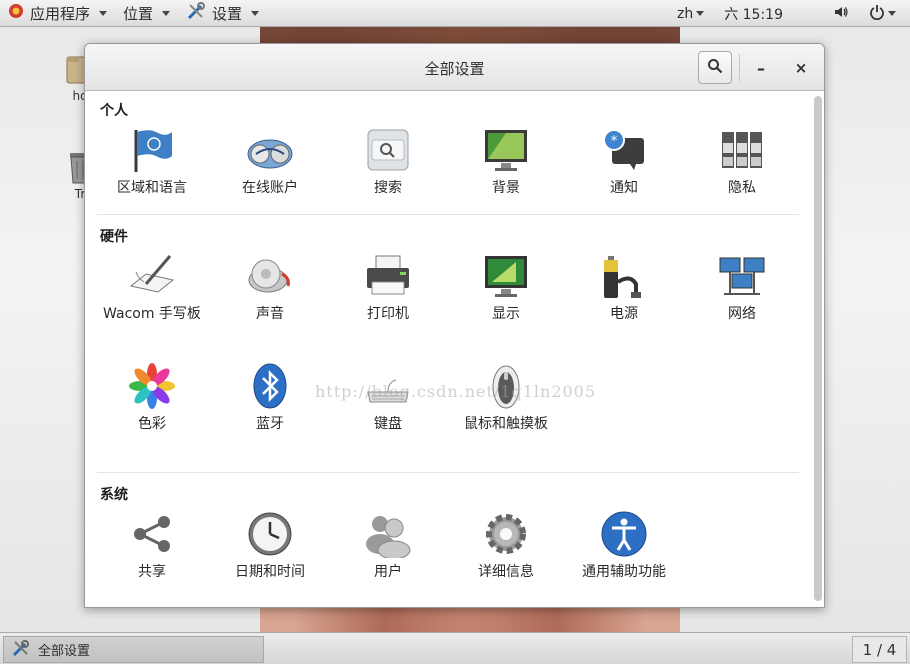 The height and width of the screenshot is (664, 910). I want to click on settings-item-label: 打印机, so click(388, 314).